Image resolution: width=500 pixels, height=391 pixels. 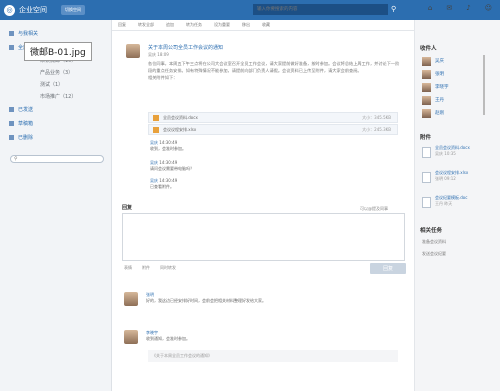 What do you see at coordinates (58, 51) in the screenshot?
I see `image-caption: 微邮B-01.jpg` at bounding box center [58, 51].